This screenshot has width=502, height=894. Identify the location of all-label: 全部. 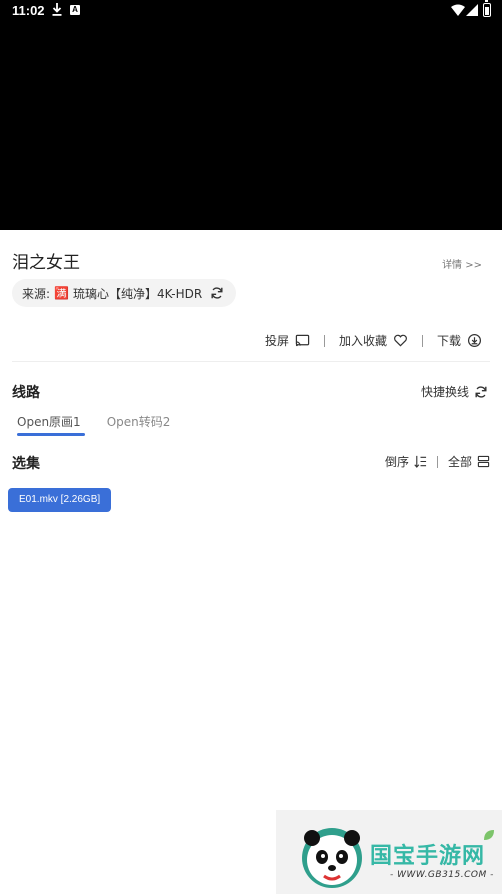
(459, 462).